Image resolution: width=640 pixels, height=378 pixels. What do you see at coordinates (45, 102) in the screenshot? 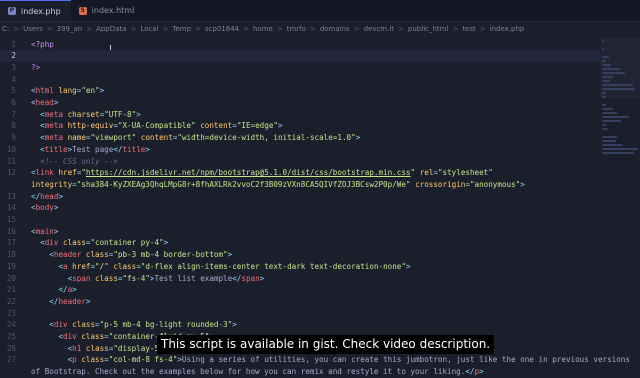
I see `code-text: <head>` at bounding box center [45, 102].